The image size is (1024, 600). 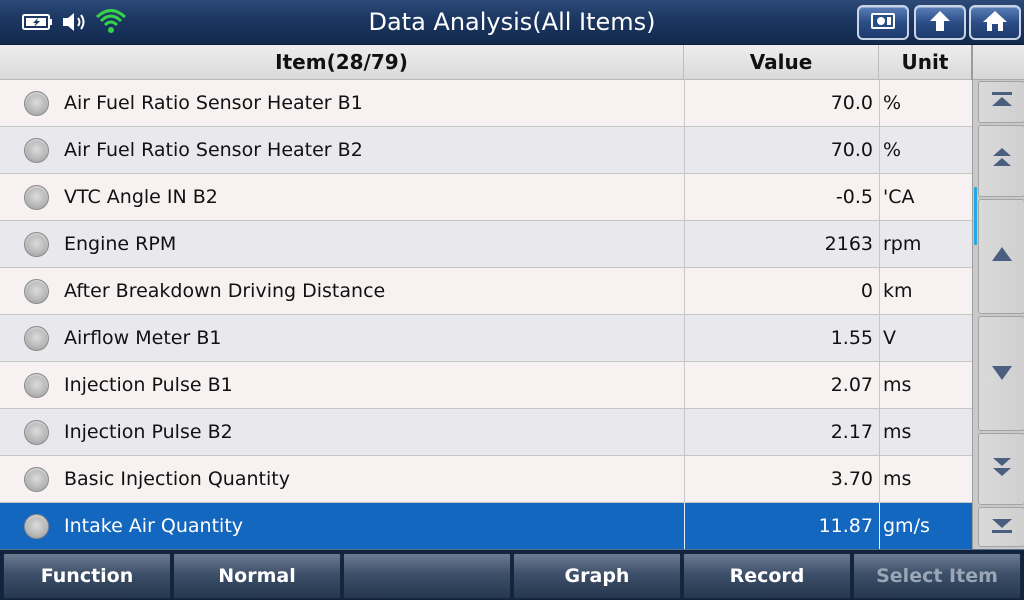 I want to click on scroll-to-top-button, so click(x=1001, y=102).